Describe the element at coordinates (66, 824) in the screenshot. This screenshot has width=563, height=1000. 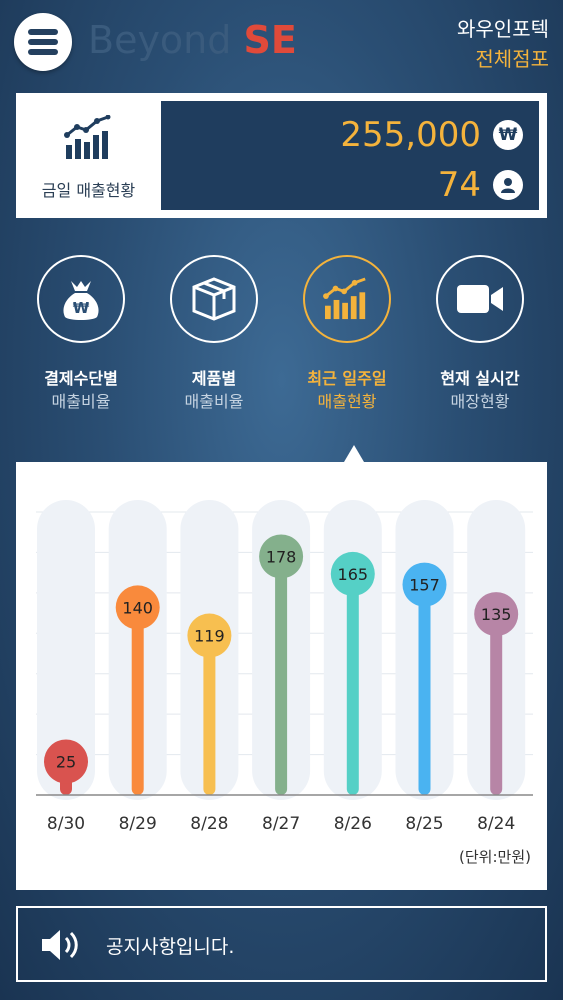
I see `x-tick-label: 8/30` at that location.